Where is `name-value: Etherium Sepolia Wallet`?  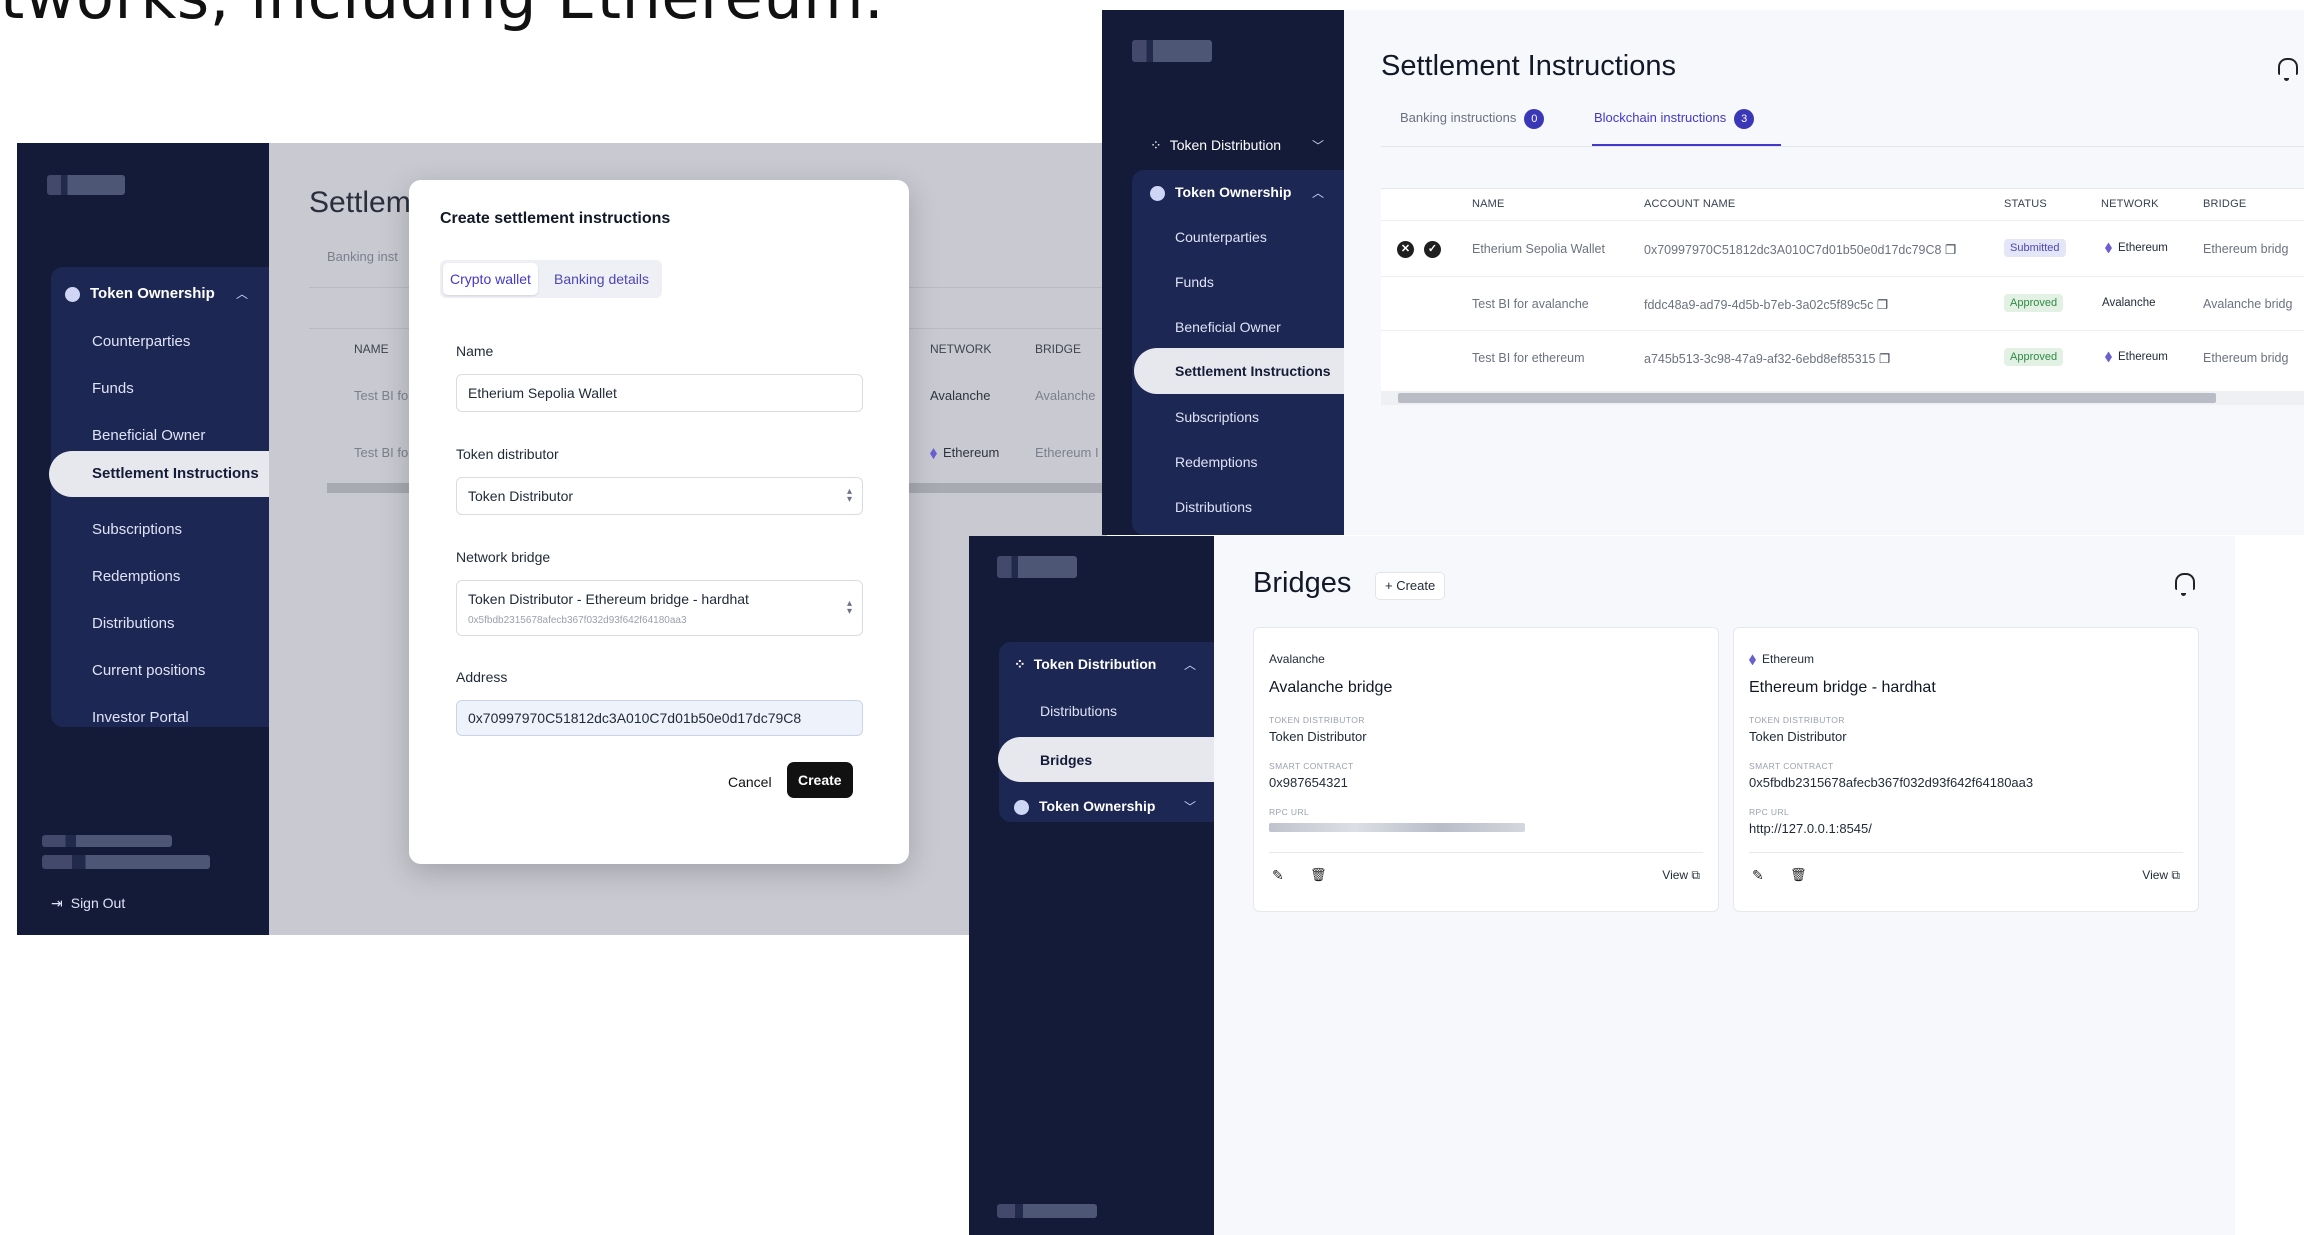
name-value: Etherium Sepolia Wallet is located at coordinates (542, 393).